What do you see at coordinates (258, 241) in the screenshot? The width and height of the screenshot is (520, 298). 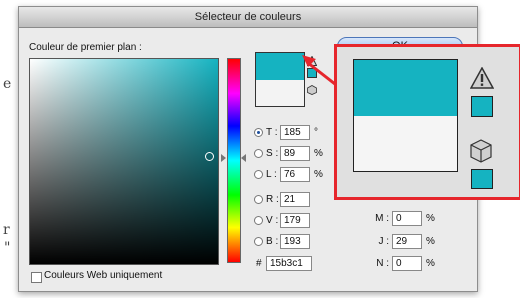 I see `blue-radio` at bounding box center [258, 241].